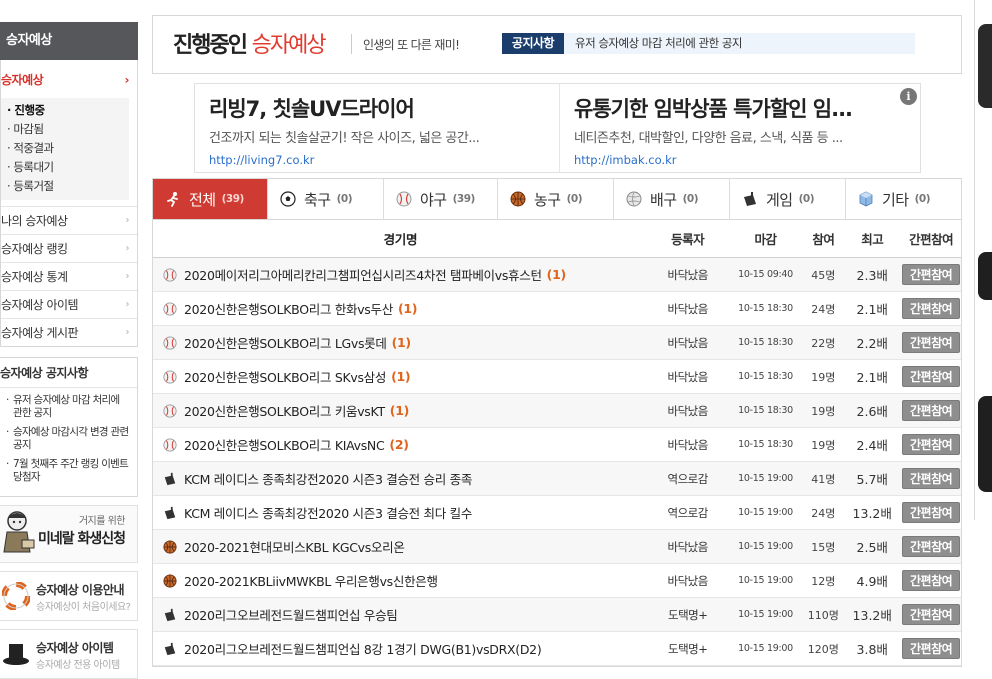 Image resolution: width=992 pixels, height=679 pixels. Describe the element at coordinates (400, 239) in the screenshot. I see `column-header-name: 경기명` at that location.